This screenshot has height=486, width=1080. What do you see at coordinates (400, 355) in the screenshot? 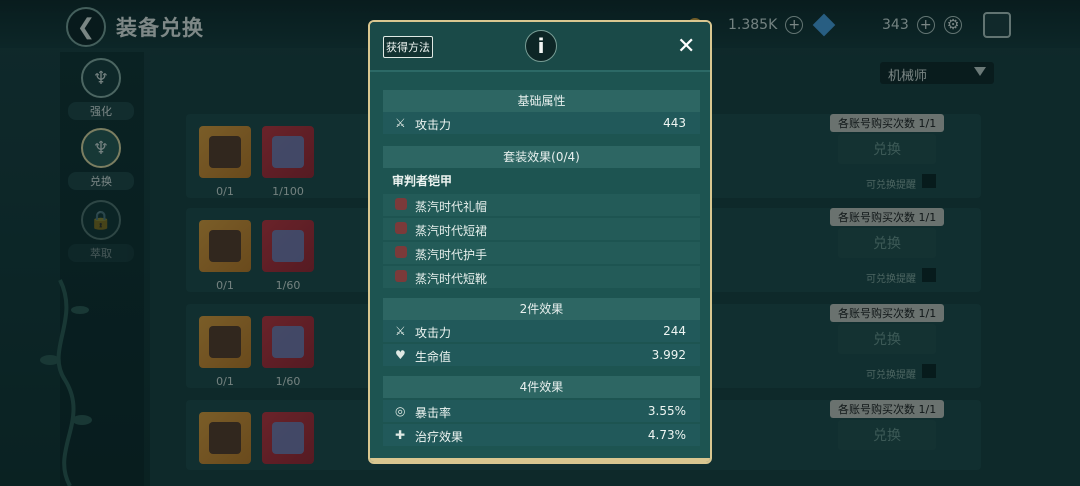
I see `heart-icon: ♥` at bounding box center [400, 355].